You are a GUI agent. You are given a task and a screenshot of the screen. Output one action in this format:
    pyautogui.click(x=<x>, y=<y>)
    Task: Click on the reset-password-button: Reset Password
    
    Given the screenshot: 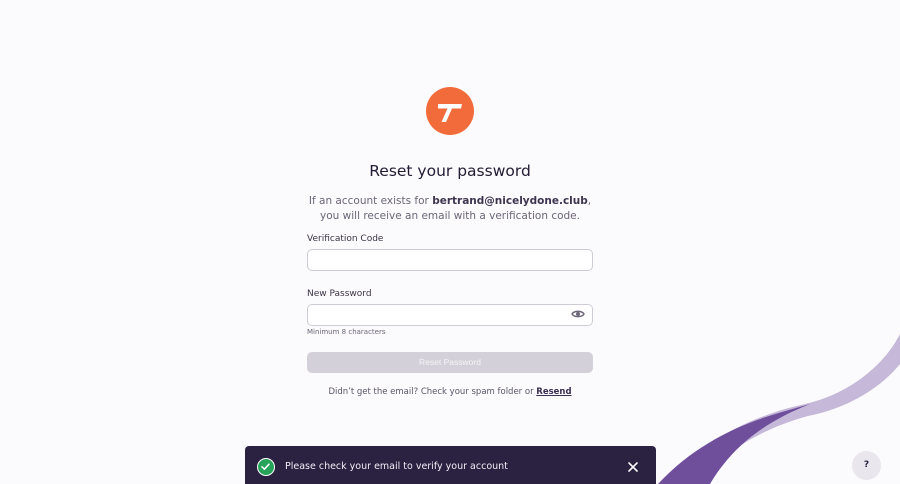 What is the action you would take?
    pyautogui.click(x=450, y=362)
    